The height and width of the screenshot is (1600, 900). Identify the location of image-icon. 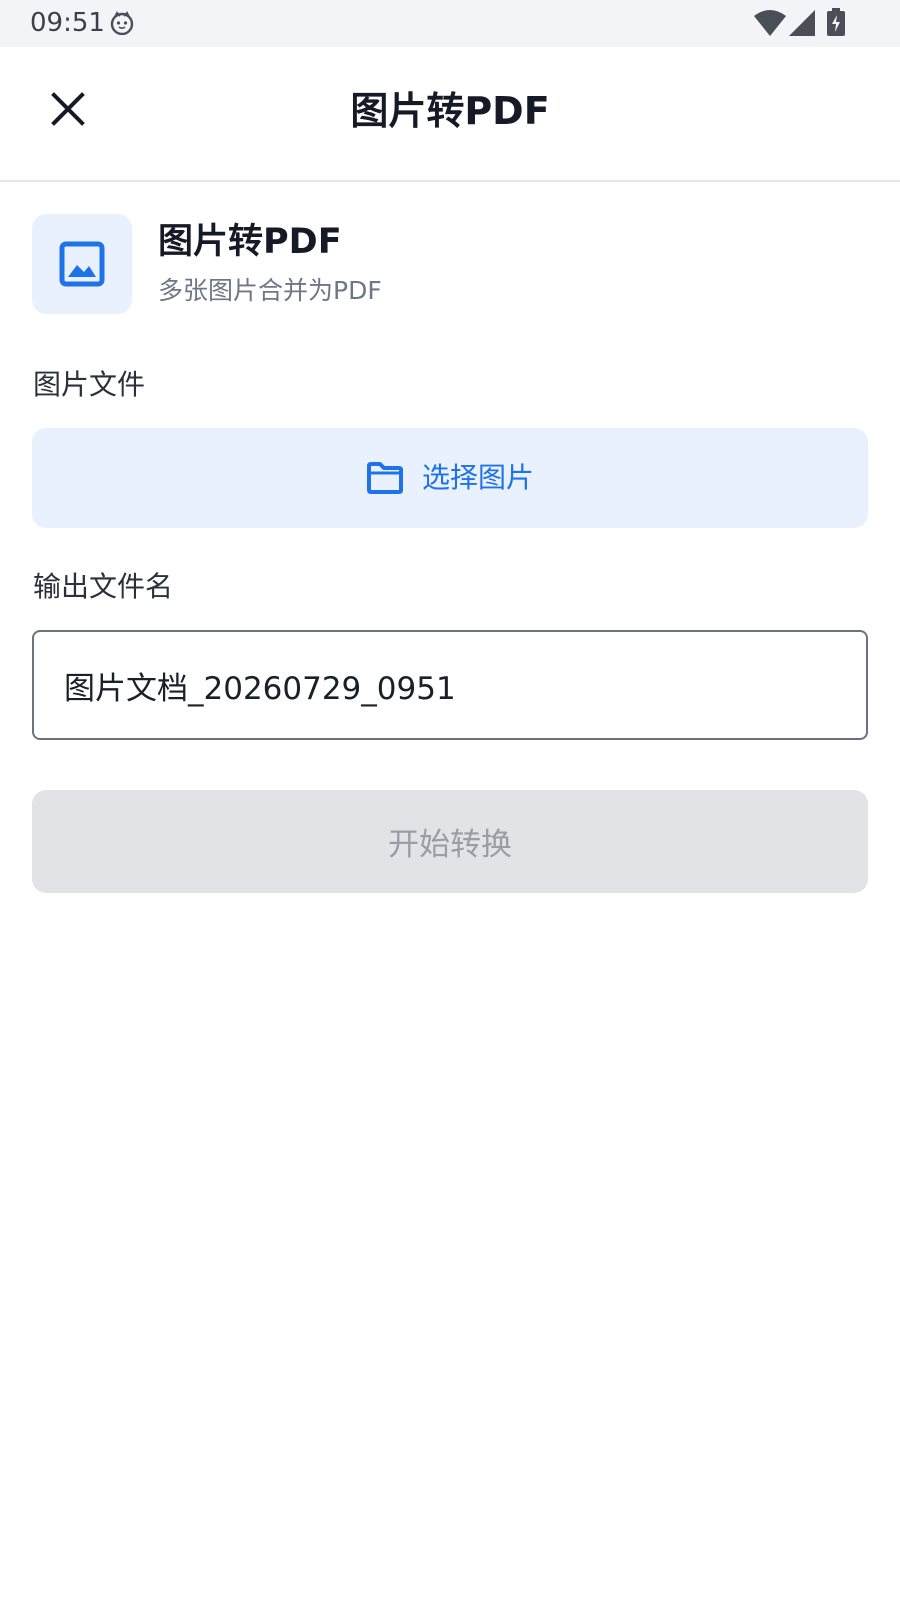
(82, 264).